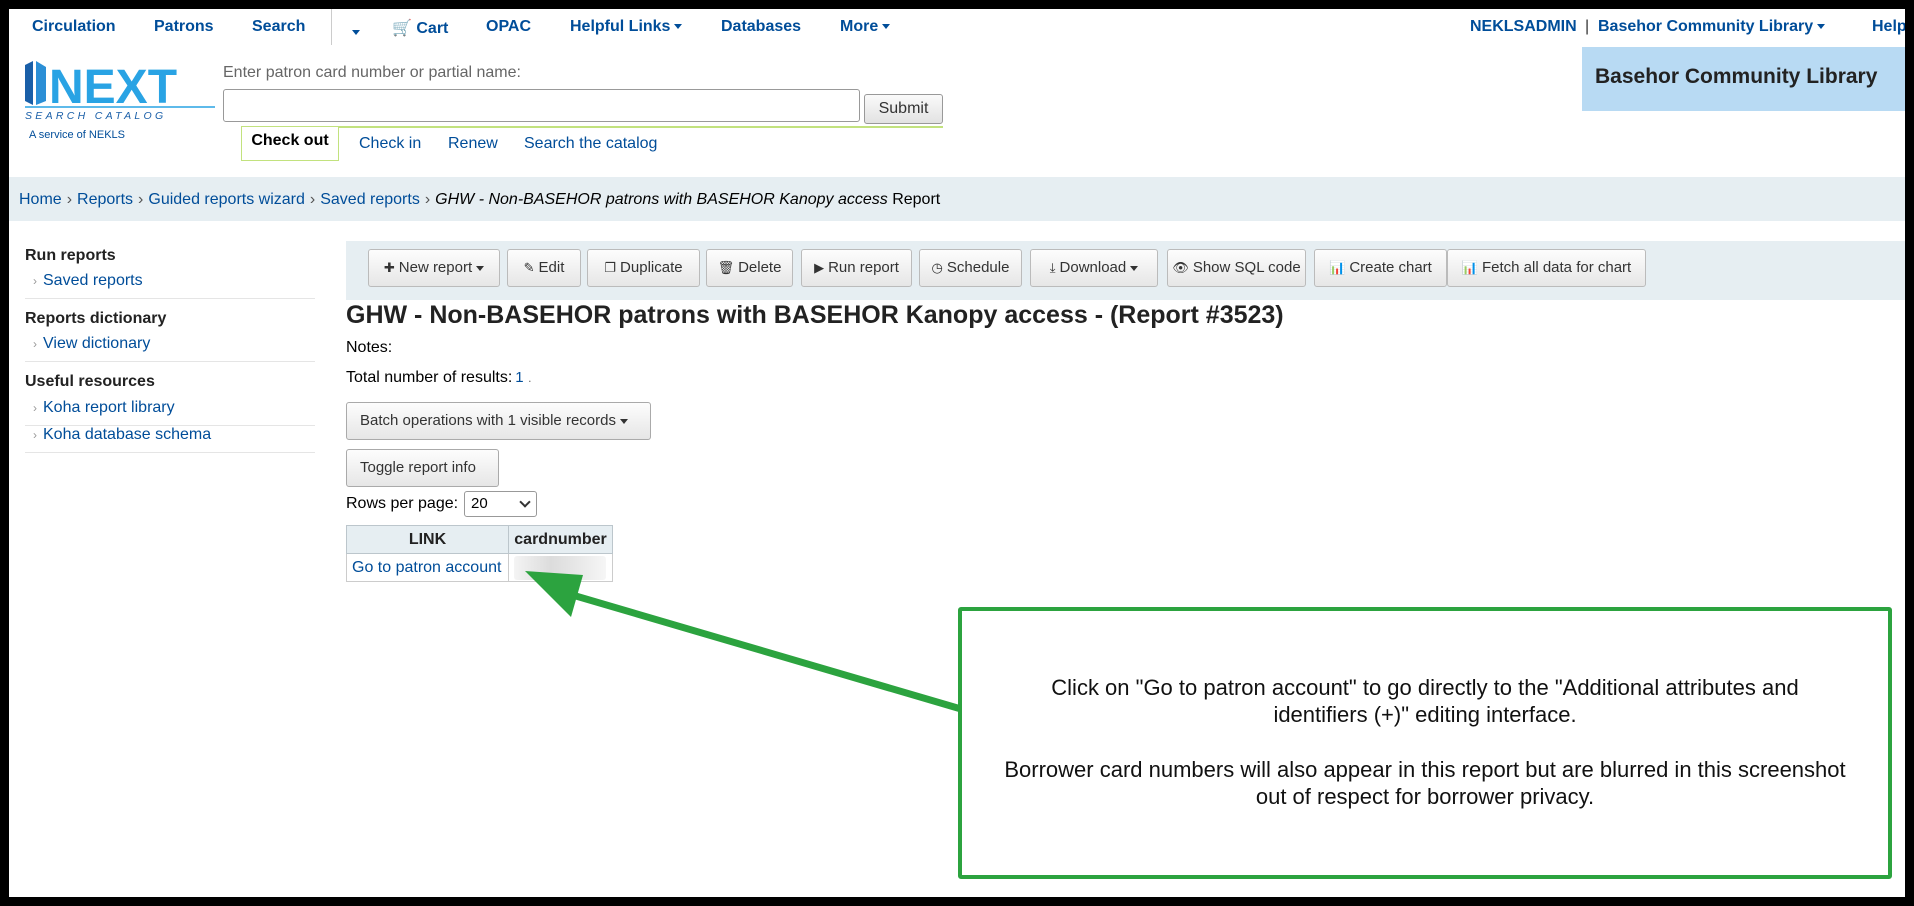 This screenshot has width=1914, height=906. What do you see at coordinates (765, 651) in the screenshot?
I see `arrow-shaft` at bounding box center [765, 651].